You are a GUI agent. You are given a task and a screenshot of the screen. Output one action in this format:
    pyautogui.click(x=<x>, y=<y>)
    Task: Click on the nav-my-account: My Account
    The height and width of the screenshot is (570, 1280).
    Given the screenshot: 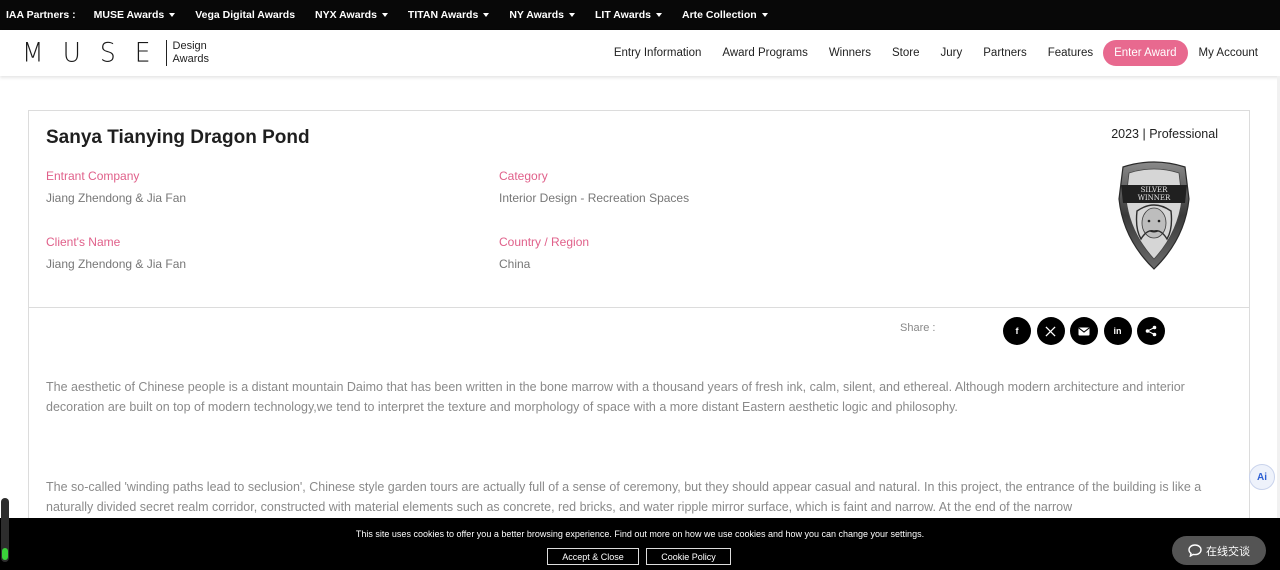 What is the action you would take?
    pyautogui.click(x=1228, y=53)
    